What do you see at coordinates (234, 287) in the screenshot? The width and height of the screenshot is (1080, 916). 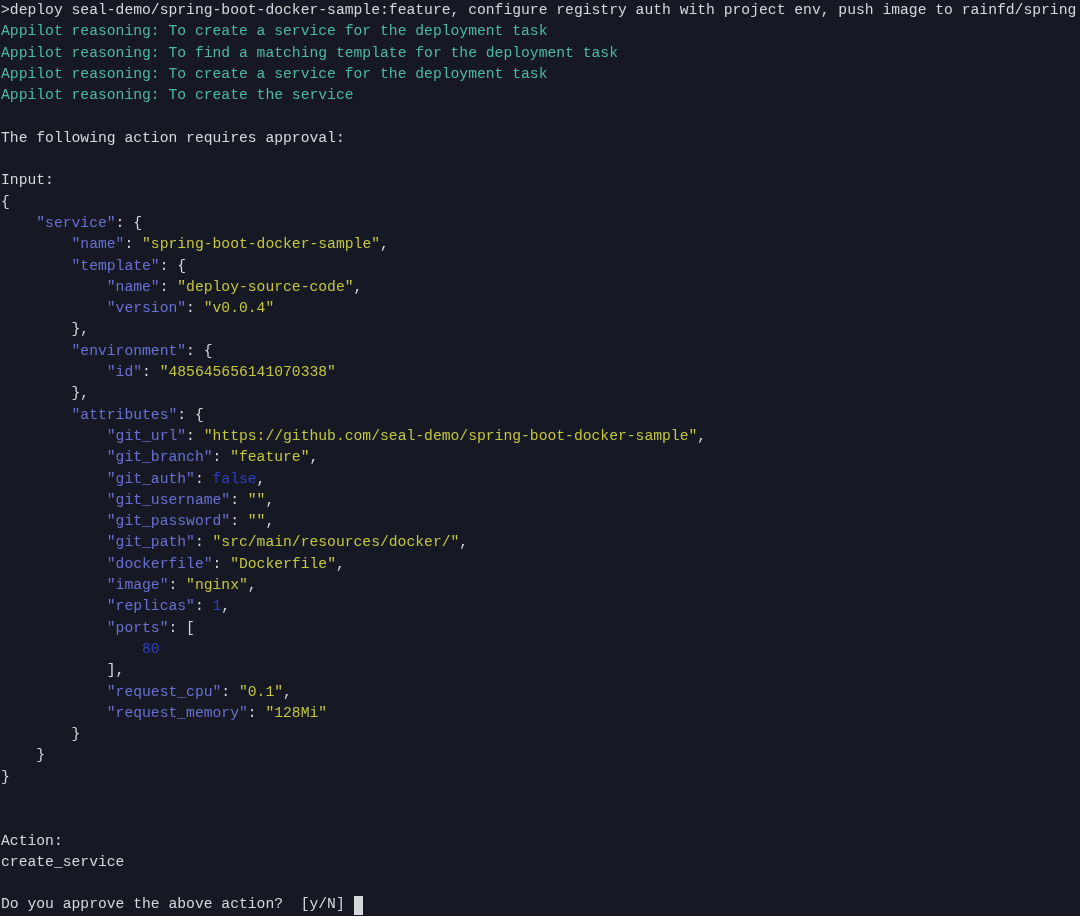 I see `terminal-line: "name": "deploy-source-code",` at bounding box center [234, 287].